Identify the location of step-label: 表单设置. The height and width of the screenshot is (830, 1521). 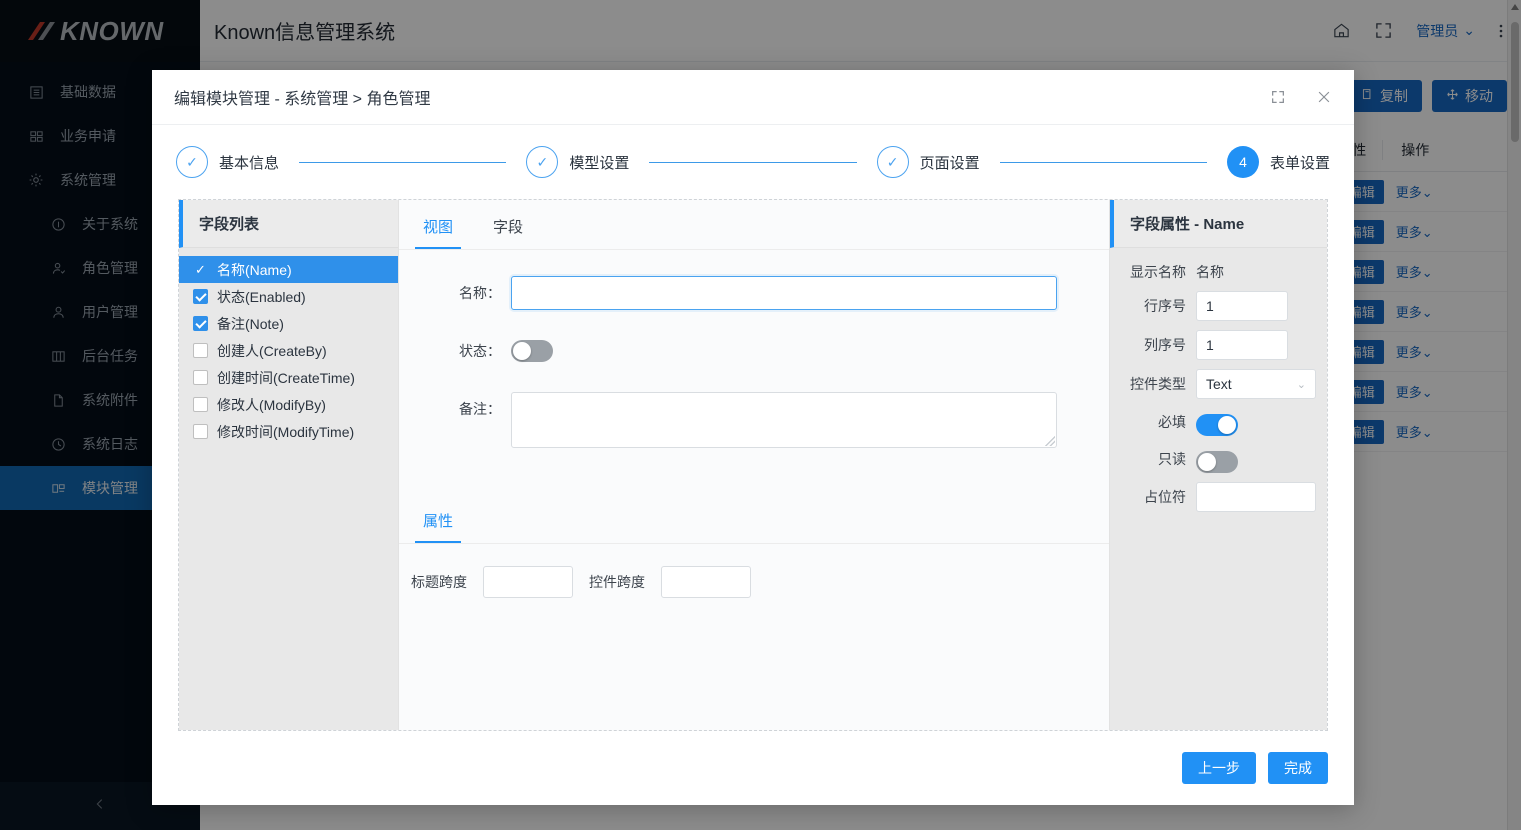
(1299, 163).